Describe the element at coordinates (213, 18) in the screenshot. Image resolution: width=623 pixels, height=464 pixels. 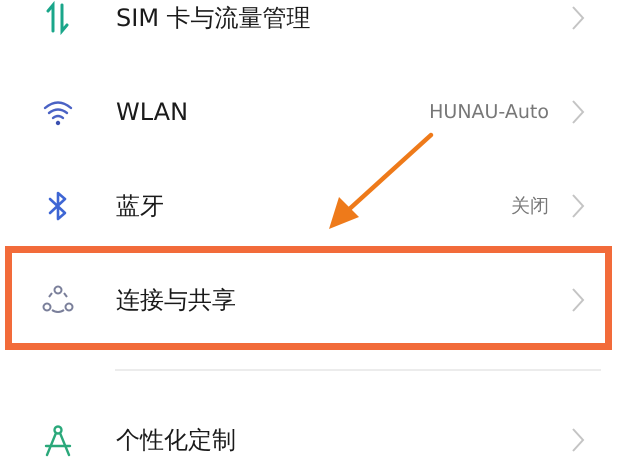
I see `setting-label: SIM 卡与流量管理` at that location.